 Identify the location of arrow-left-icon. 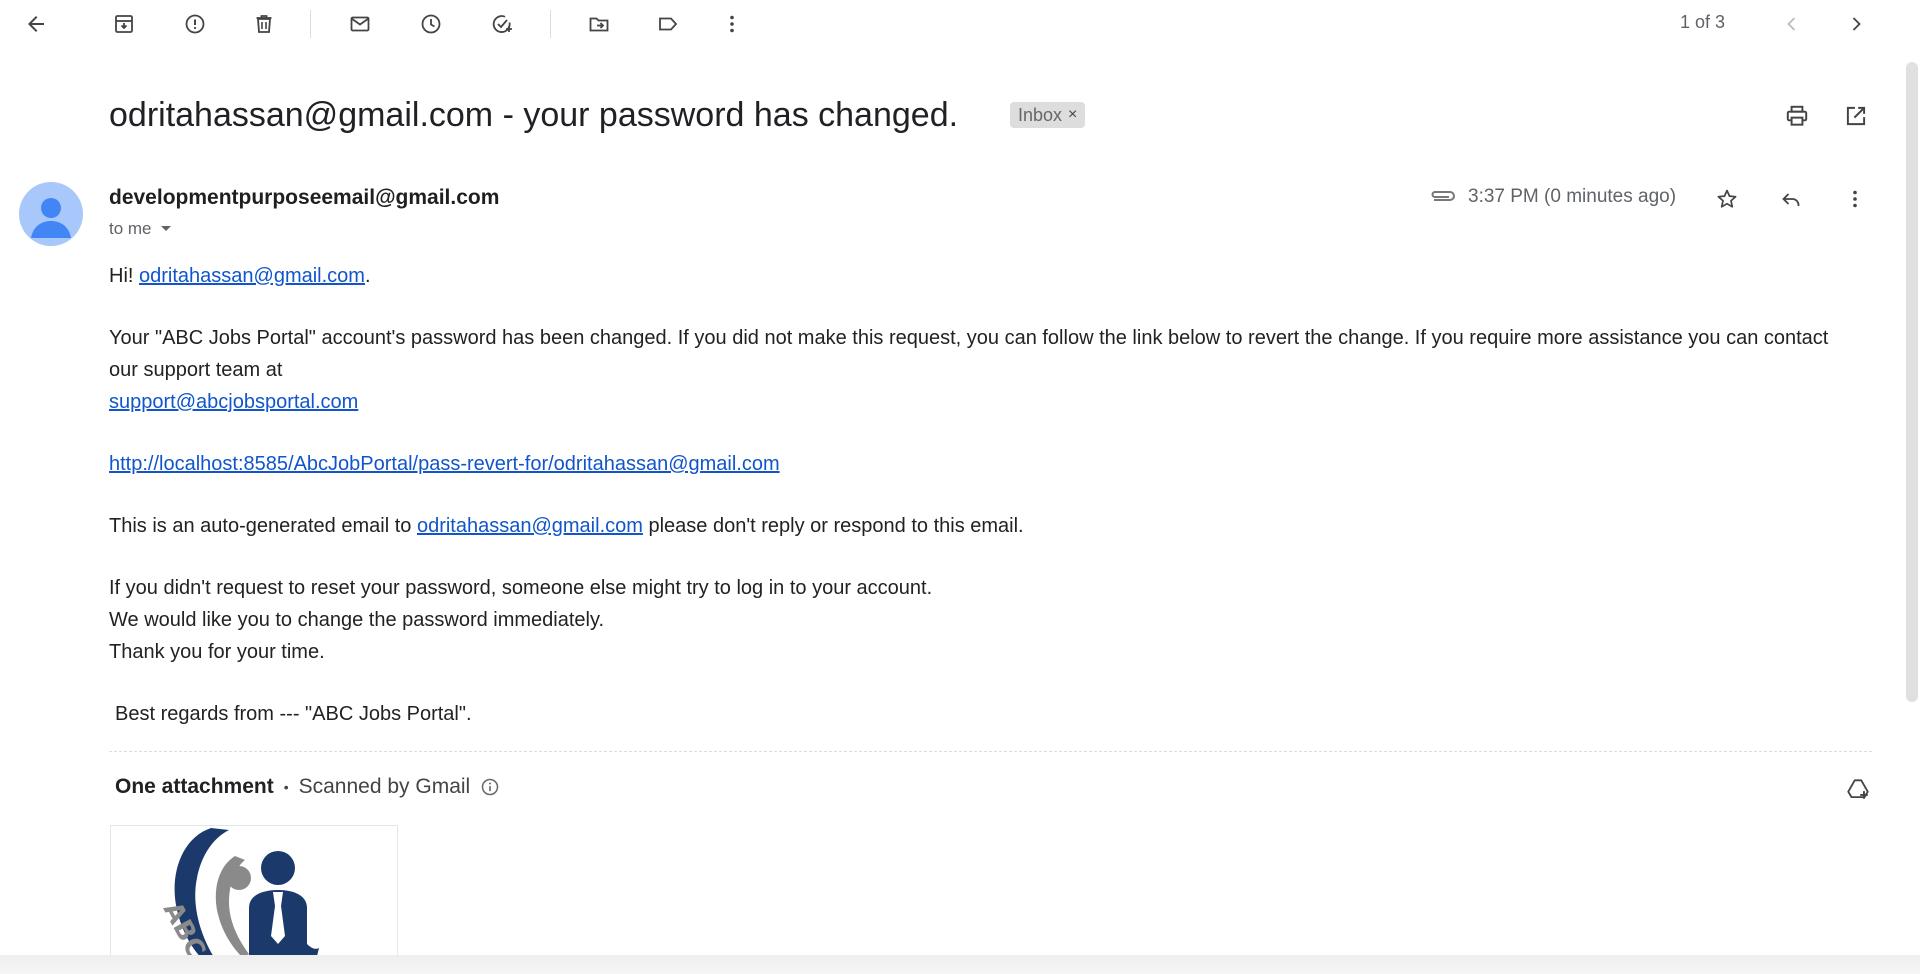
(36, 24).